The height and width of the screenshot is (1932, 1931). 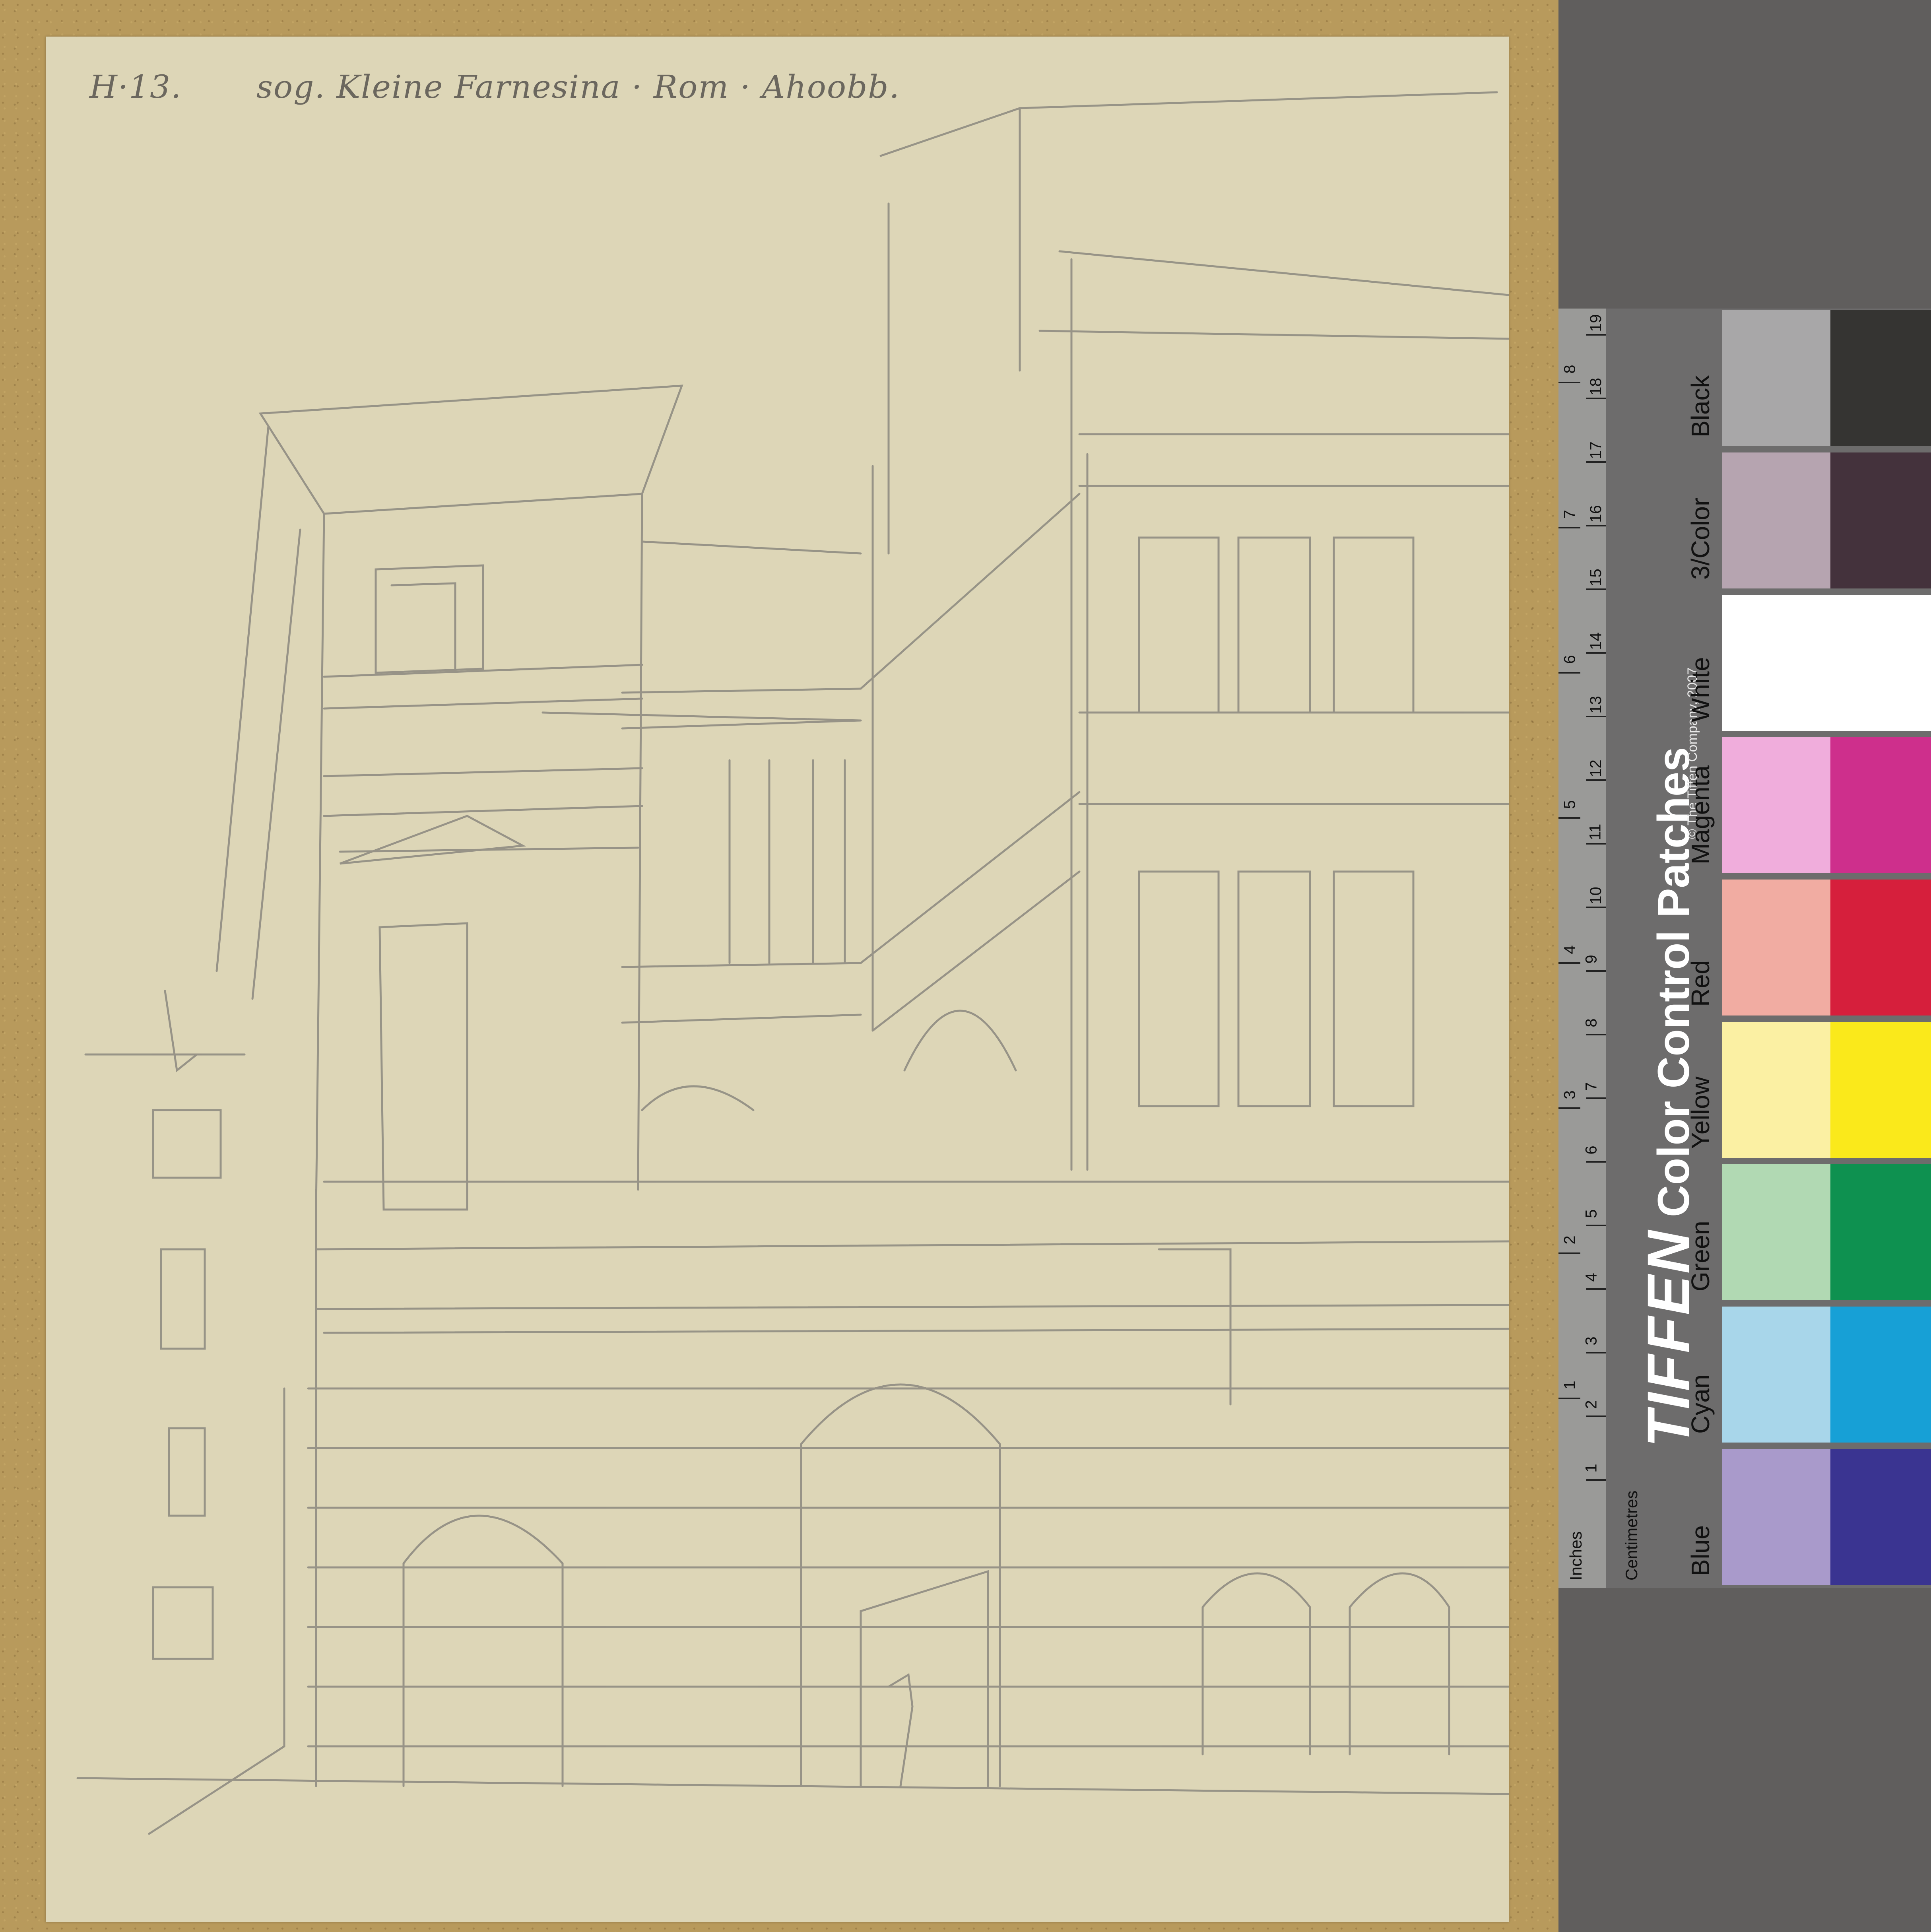 I want to click on cm-mark: 9, so click(x=1591, y=959).